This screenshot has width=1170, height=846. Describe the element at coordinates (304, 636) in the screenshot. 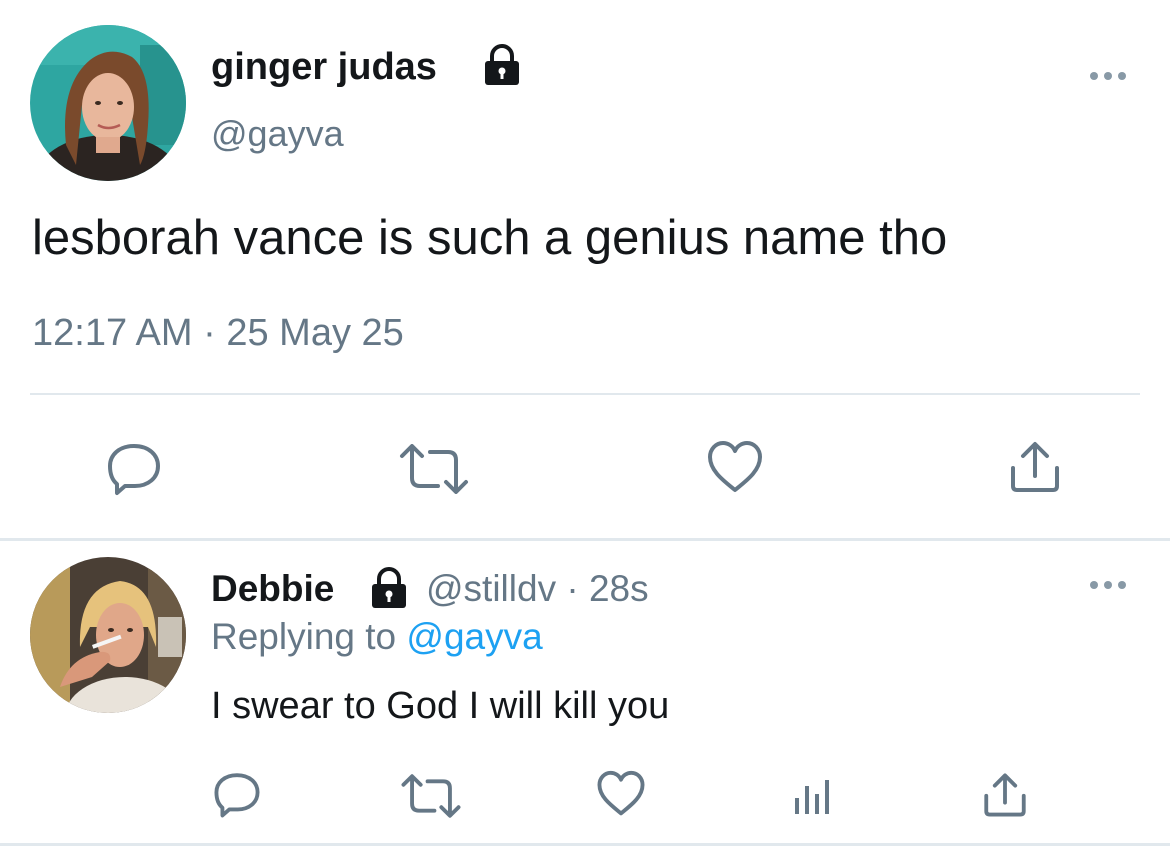

I see `replying-to-label: Replying to` at that location.